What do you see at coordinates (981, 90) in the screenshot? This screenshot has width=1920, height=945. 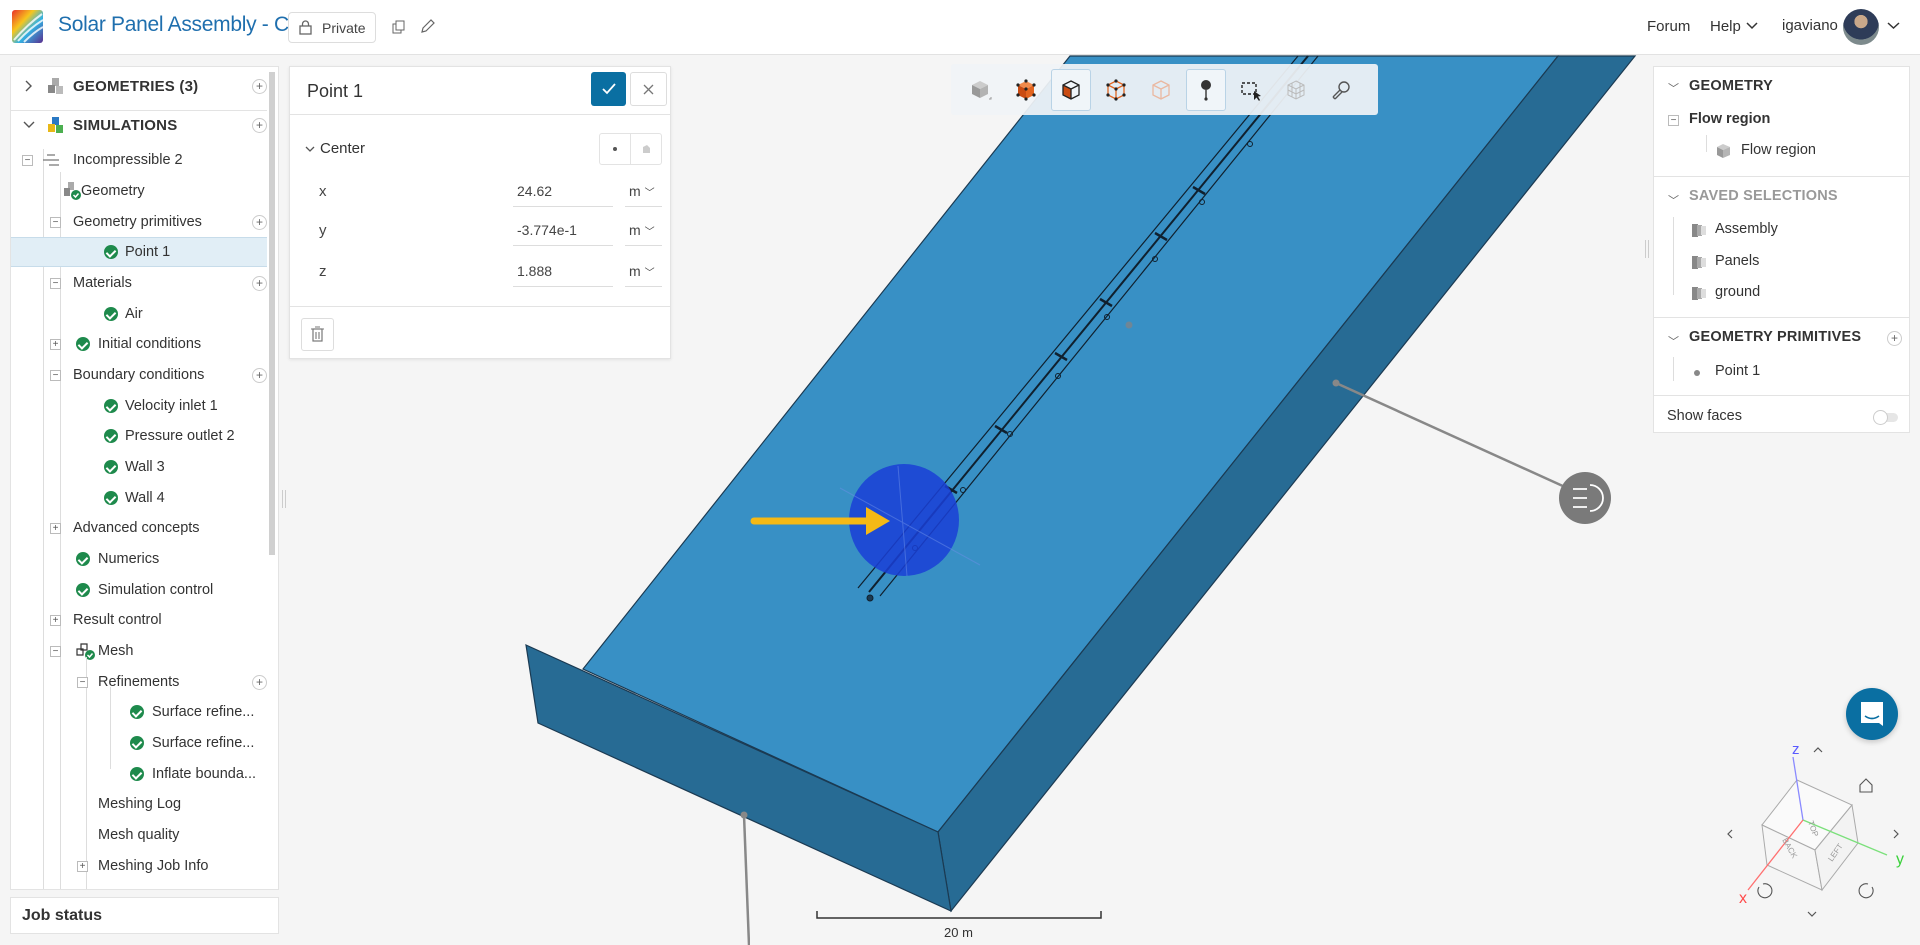 I see `view-mode-button` at bounding box center [981, 90].